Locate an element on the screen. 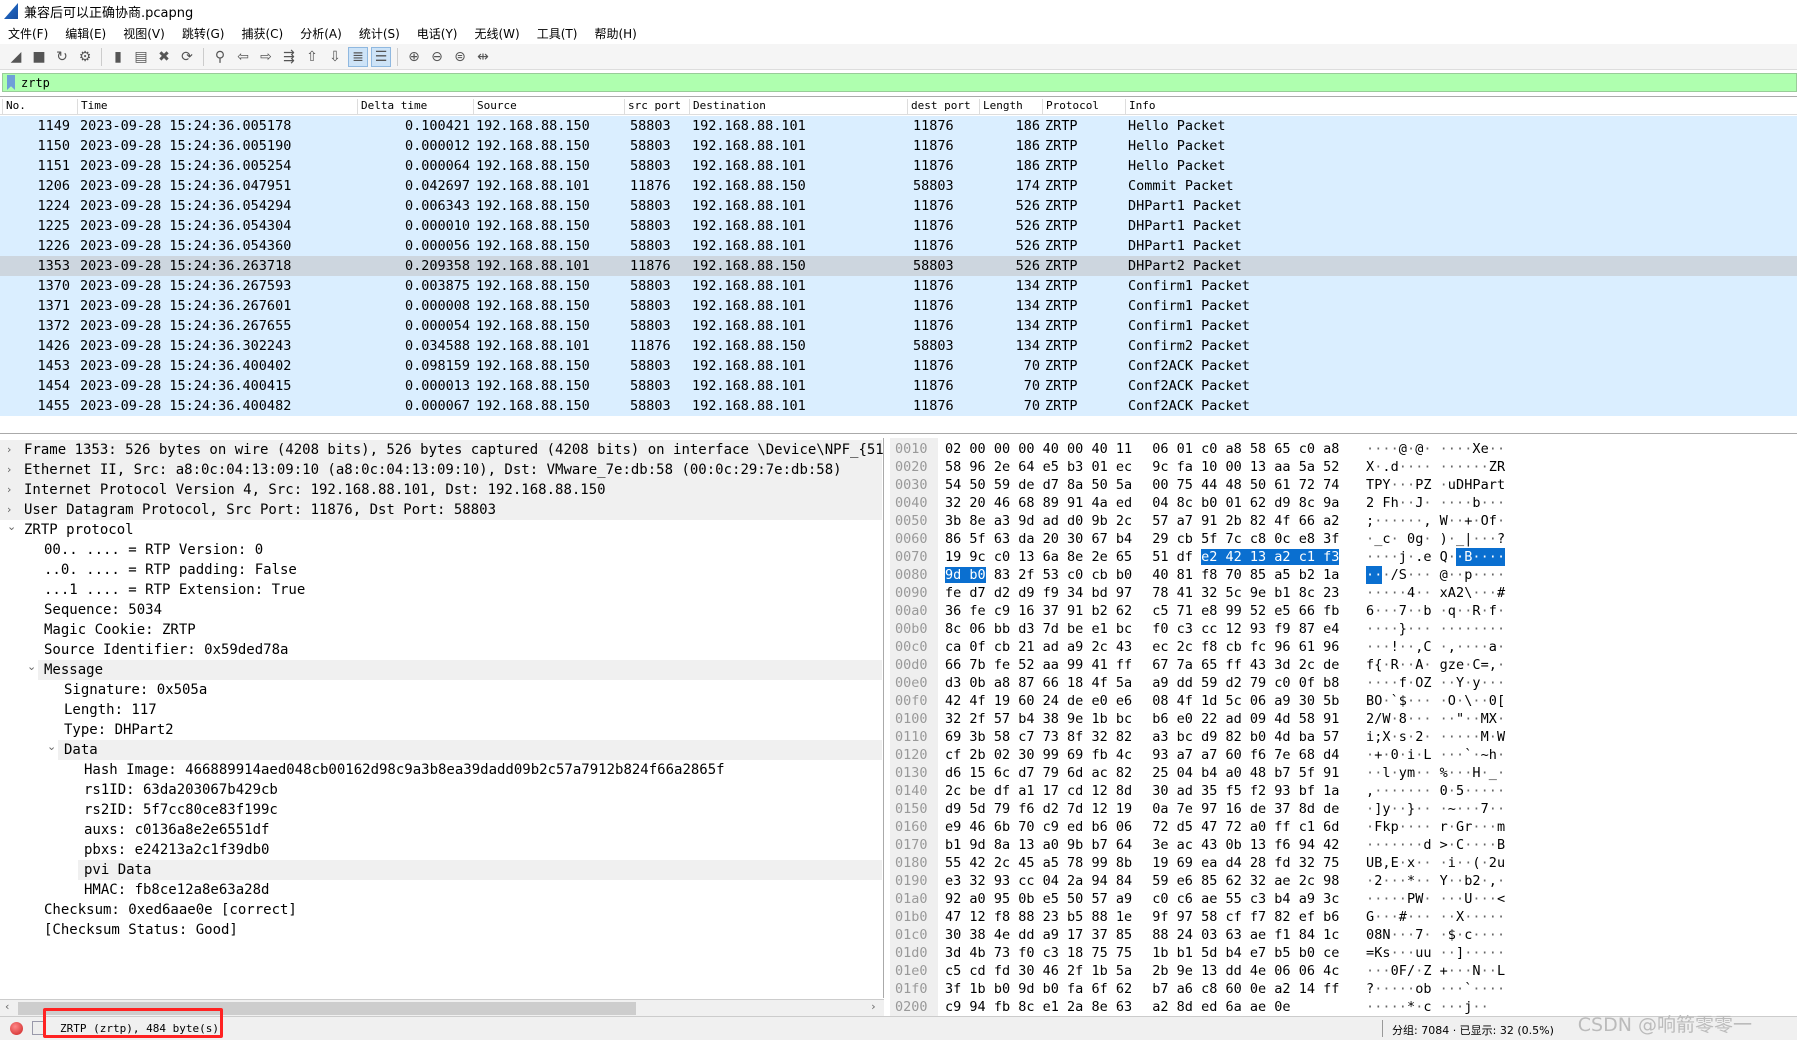  hex-byte: b4 is located at coordinates (1282, 899).